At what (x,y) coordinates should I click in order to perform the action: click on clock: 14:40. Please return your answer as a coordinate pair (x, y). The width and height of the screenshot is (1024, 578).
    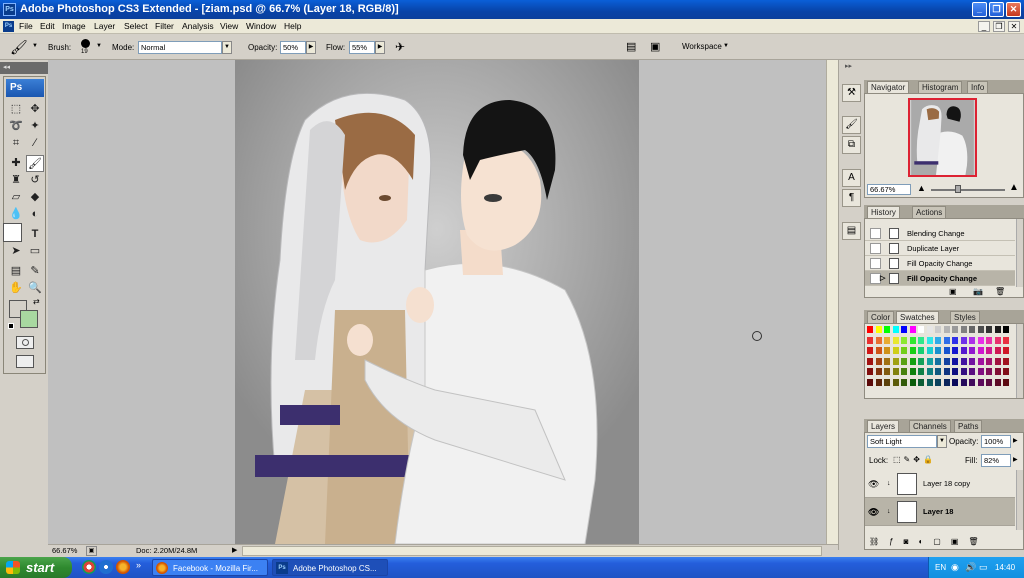
    Looking at the image, I should click on (1005, 567).